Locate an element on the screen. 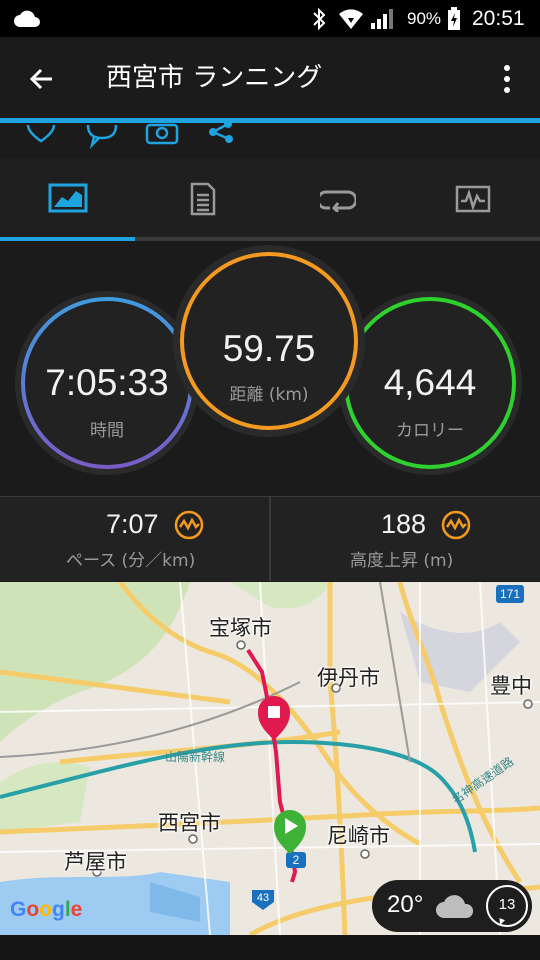 Image resolution: width=540 pixels, height=960 pixels. weather-widget: 20° 13 is located at coordinates (452, 906).